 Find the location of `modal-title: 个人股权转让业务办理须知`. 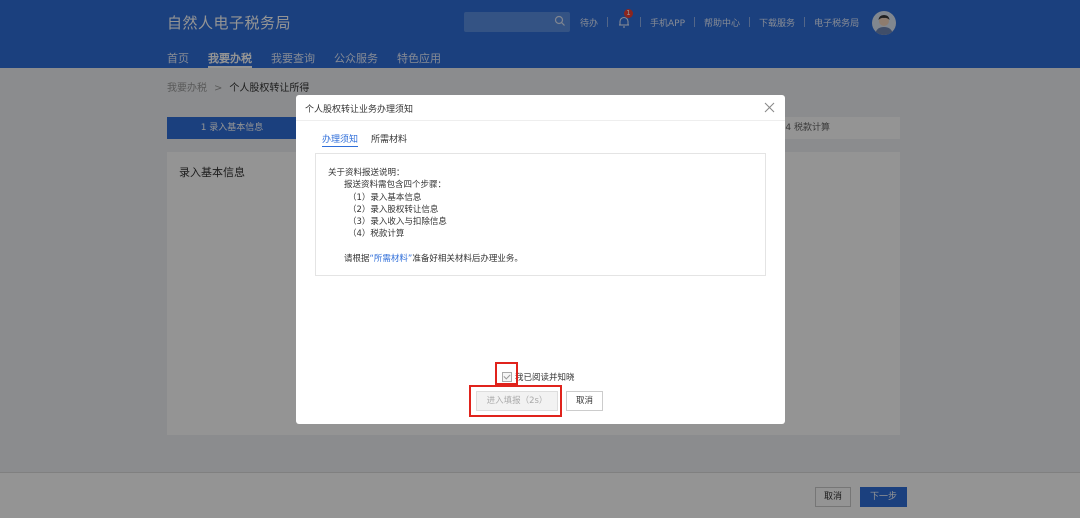

modal-title: 个人股权转让业务办理须知 is located at coordinates (359, 110).